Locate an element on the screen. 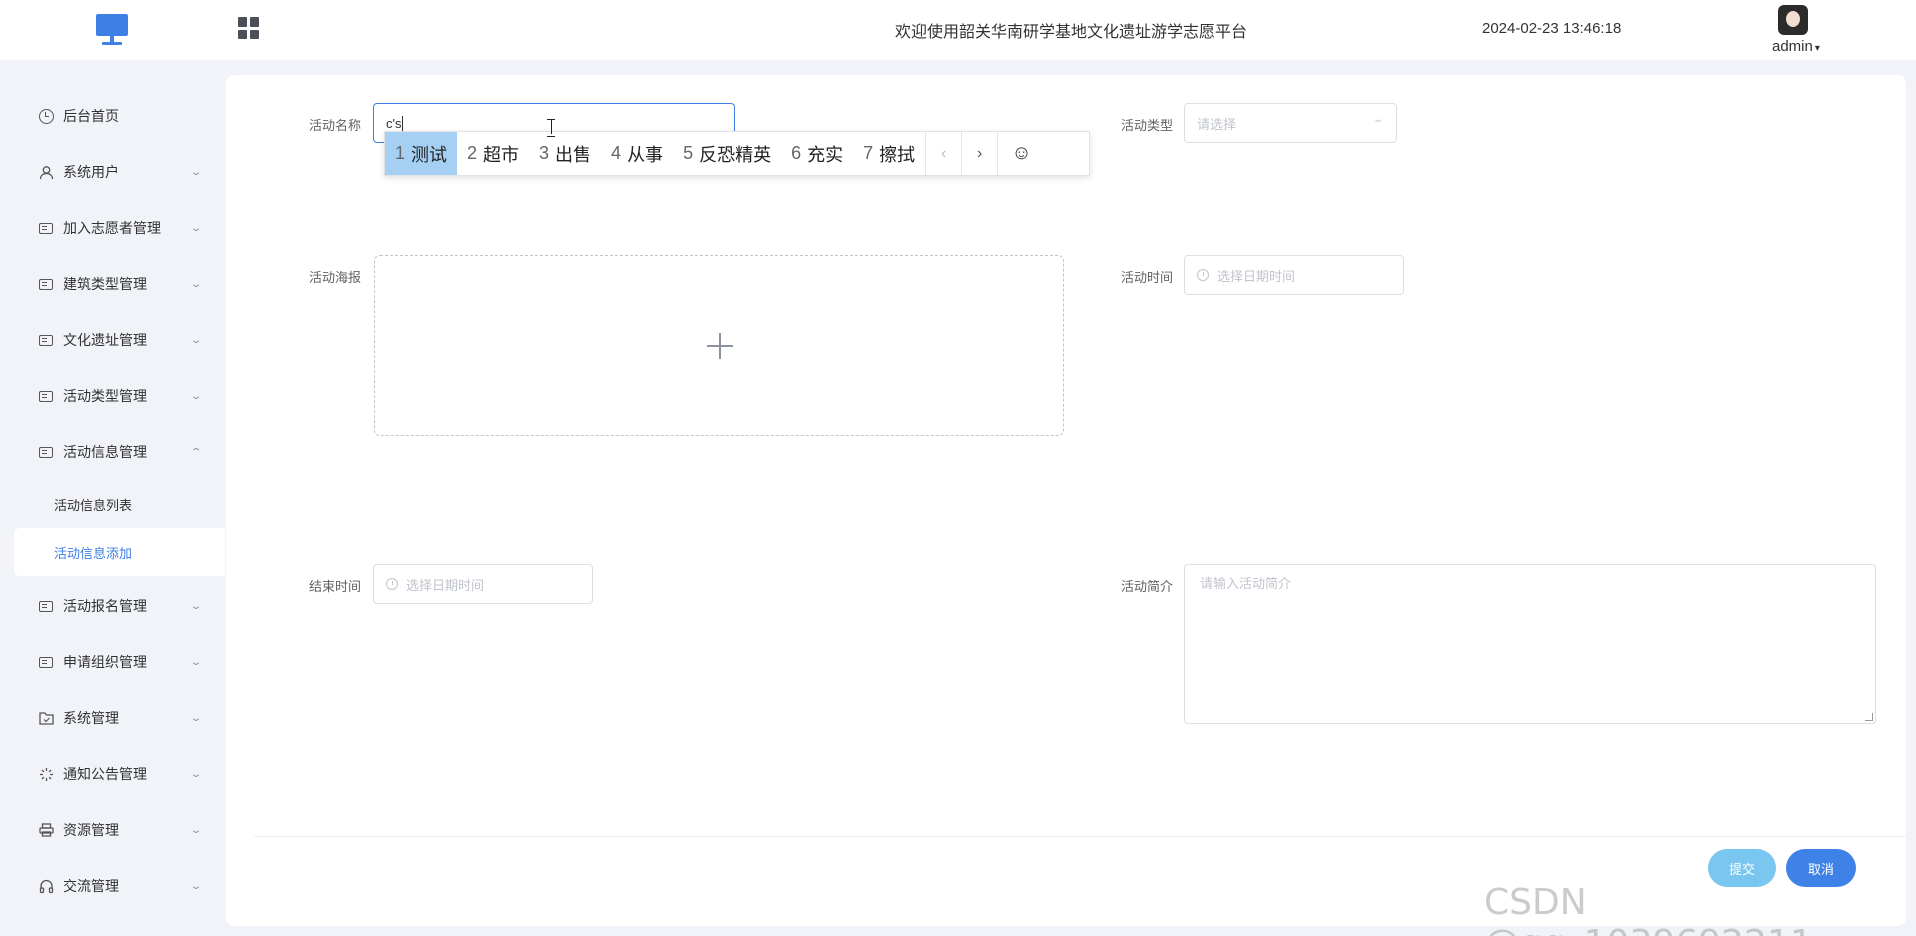  sidebar-item-system-users: 系统用户 ⌄ is located at coordinates (112, 172).